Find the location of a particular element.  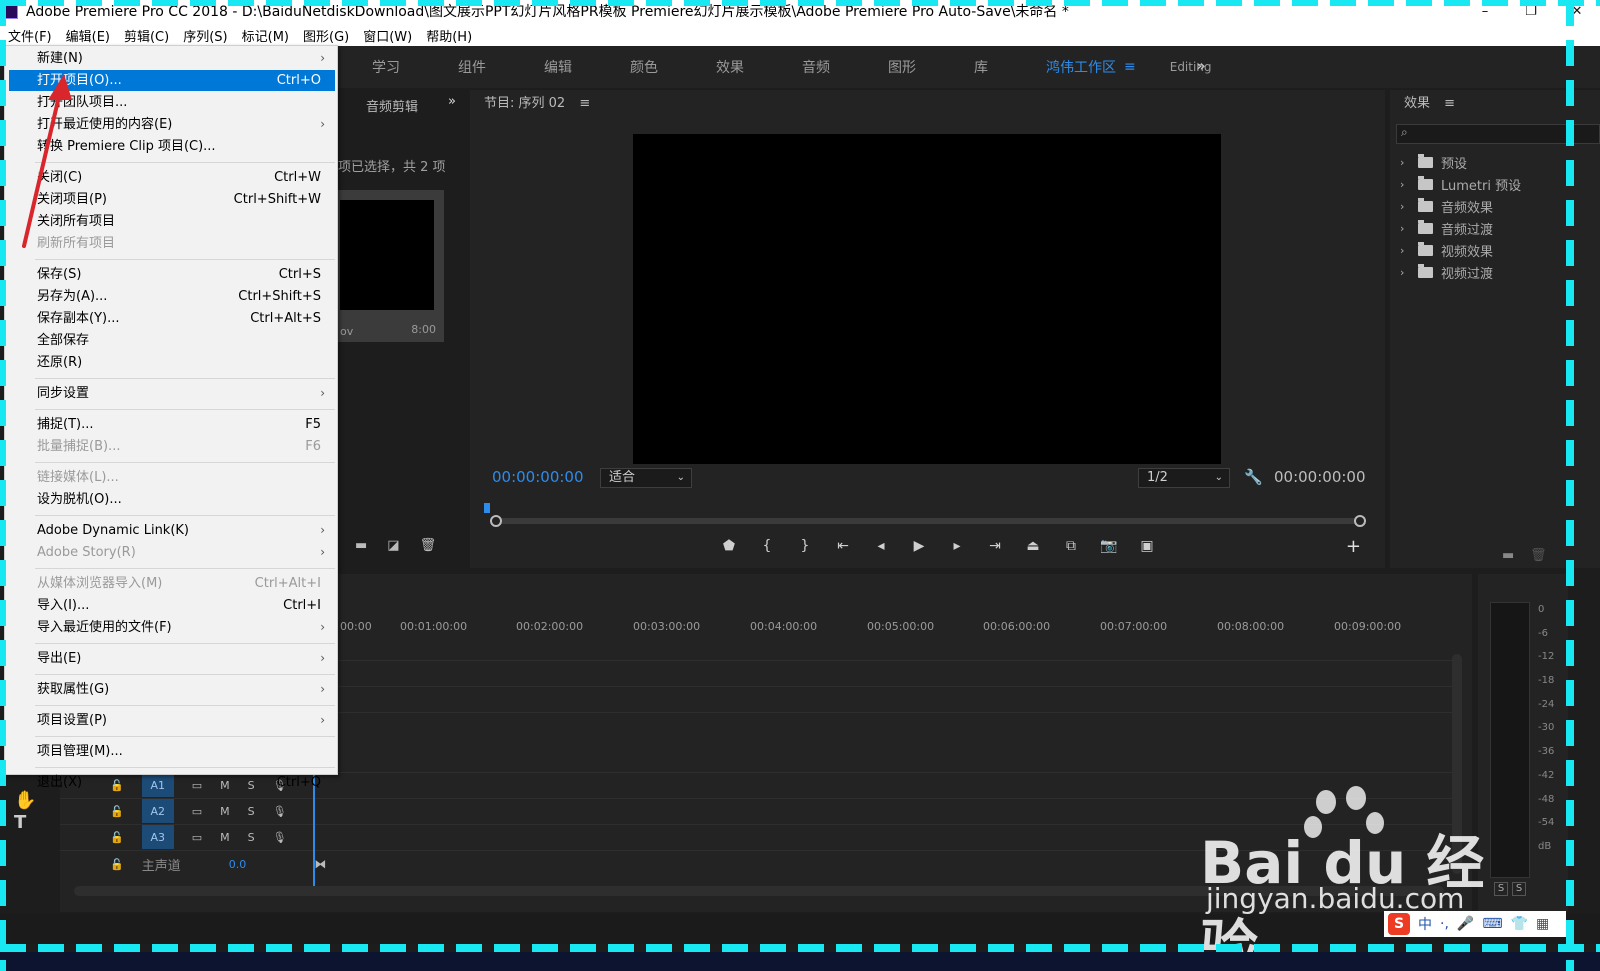

sogou-logo: S is located at coordinates (1399, 924).